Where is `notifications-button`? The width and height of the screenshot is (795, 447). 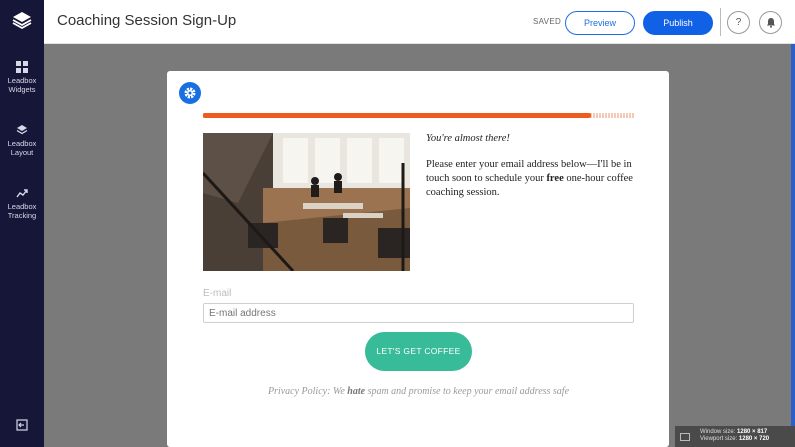 notifications-button is located at coordinates (770, 22).